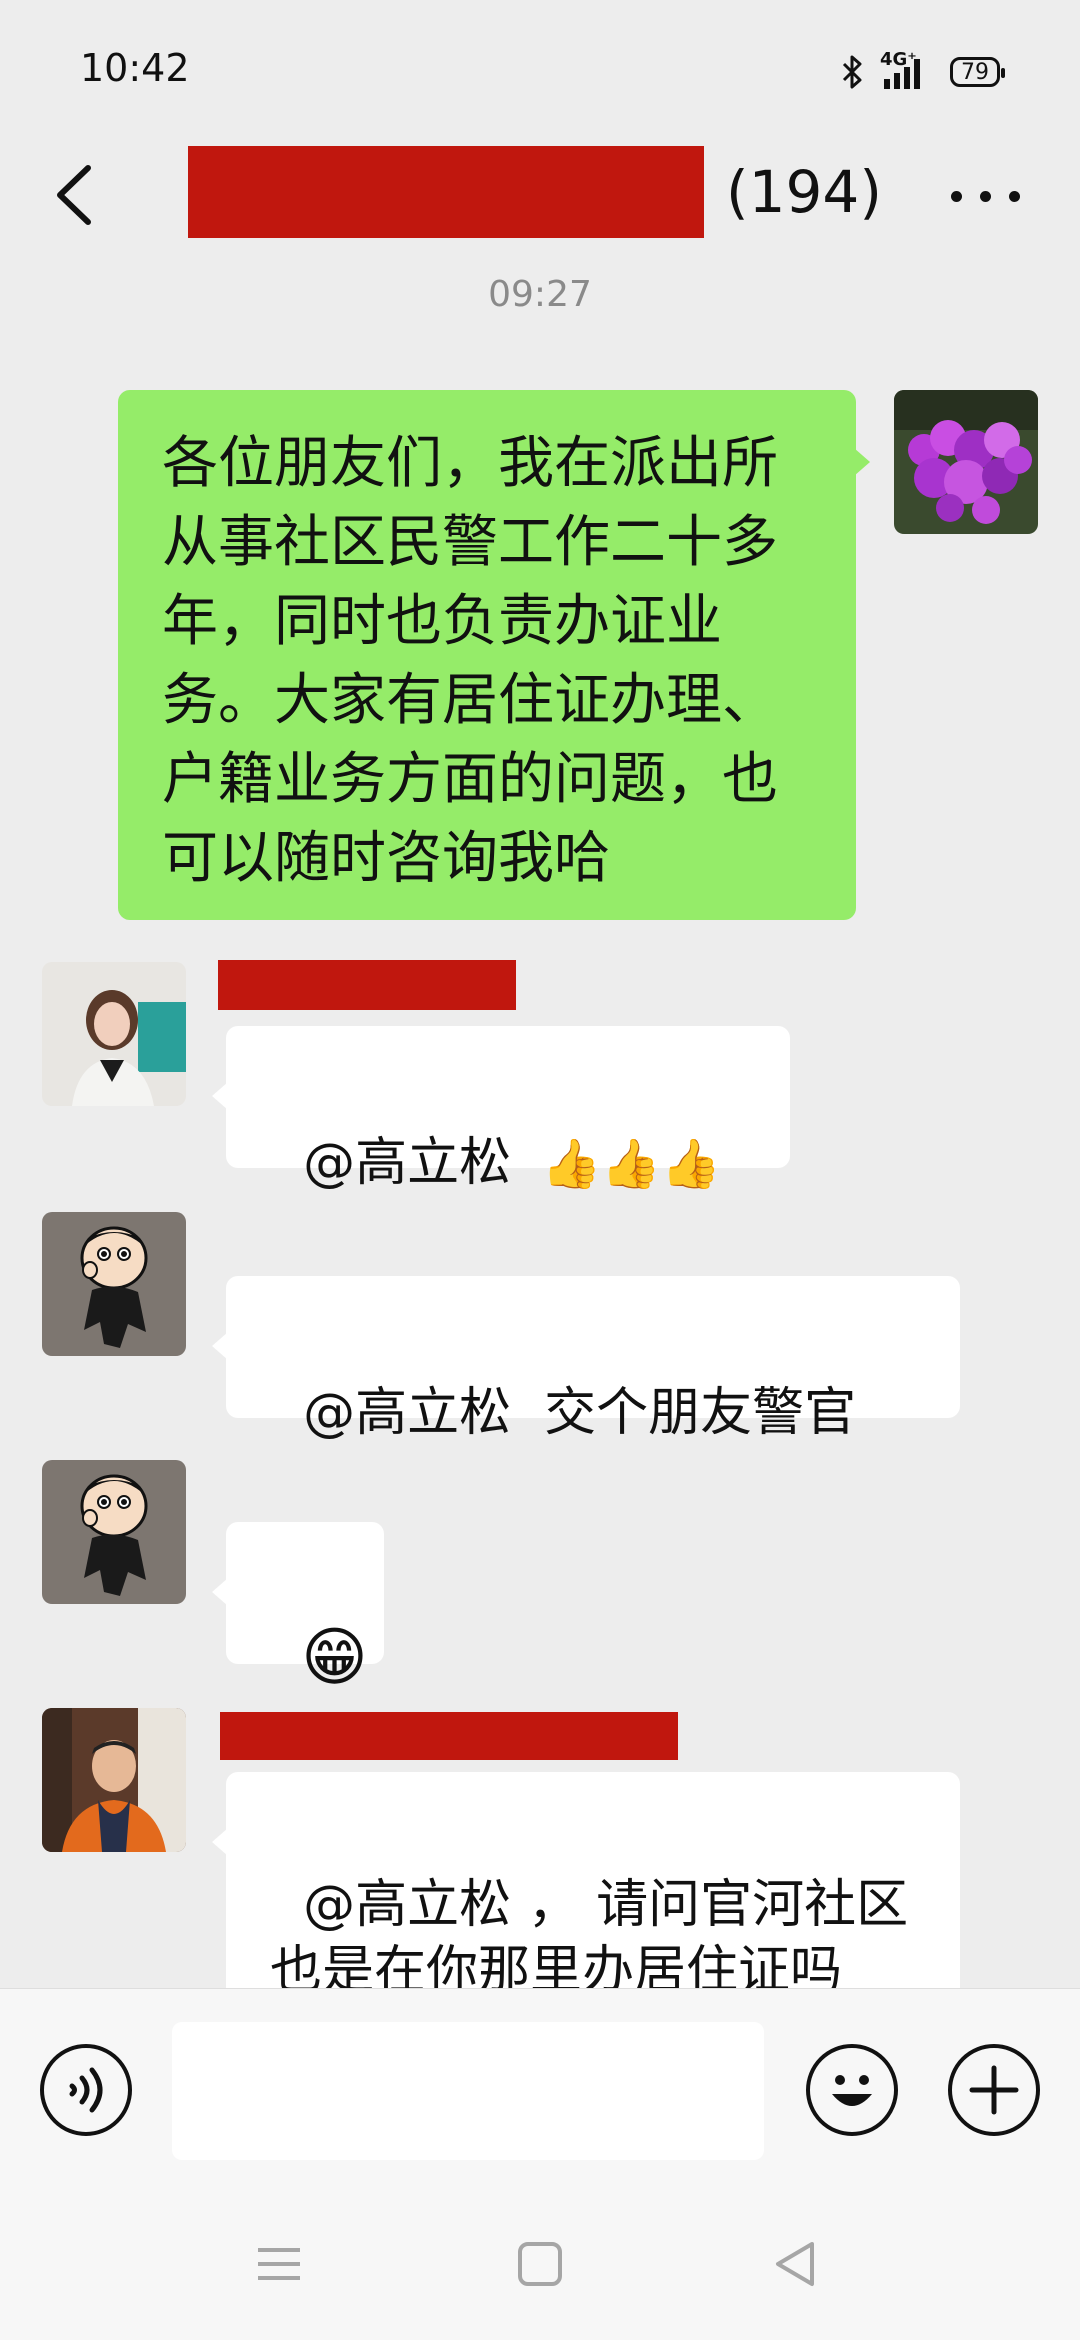 This screenshot has height=2340, width=1080. What do you see at coordinates (586, 1359) in the screenshot?
I see `message-bubble: @高立松 交个朋友警官` at bounding box center [586, 1359].